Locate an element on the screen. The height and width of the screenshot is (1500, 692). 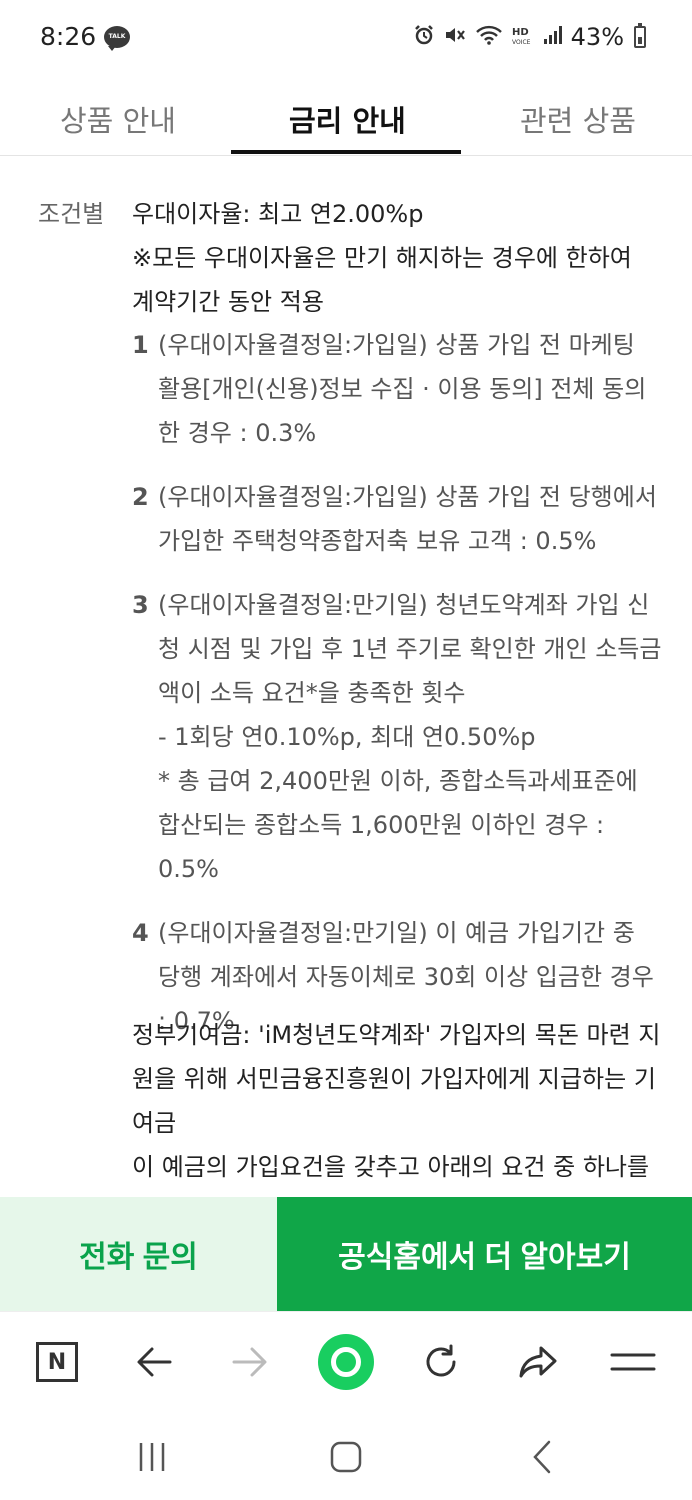
hamburger-menu-icon is located at coordinates (633, 1362).